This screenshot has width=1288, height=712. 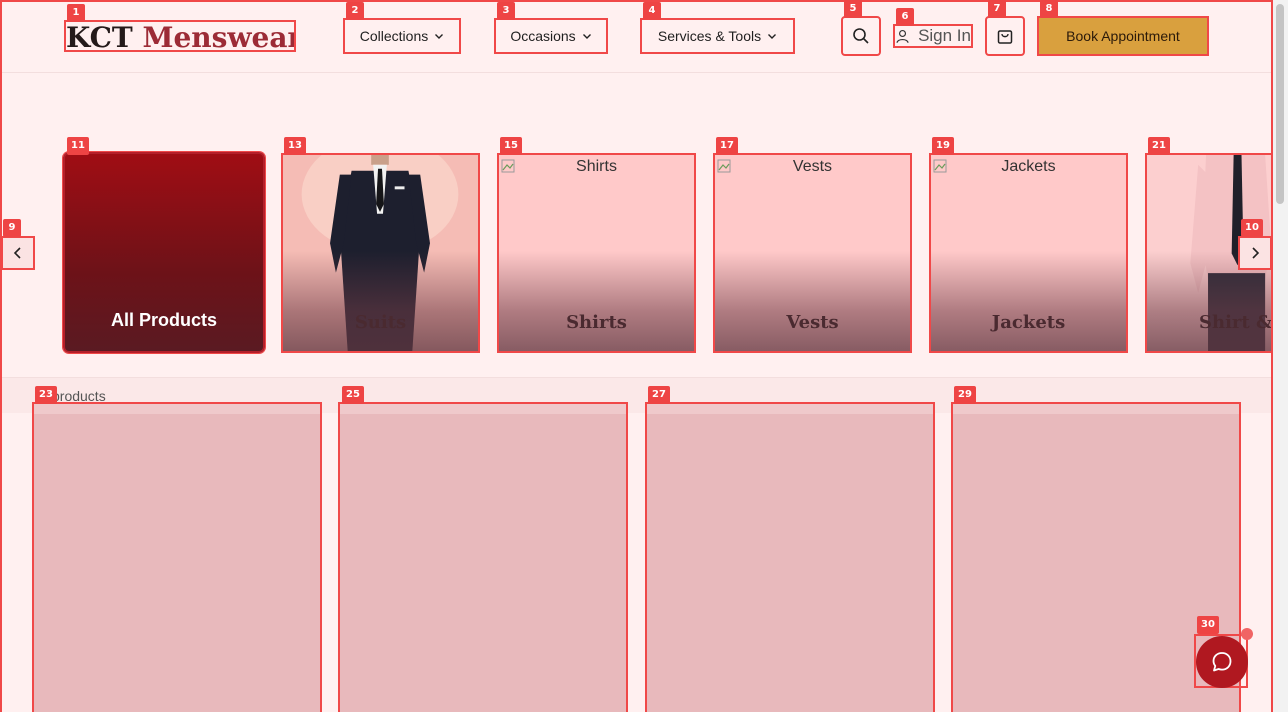 I want to click on alt-text: Shirts, so click(x=596, y=166).